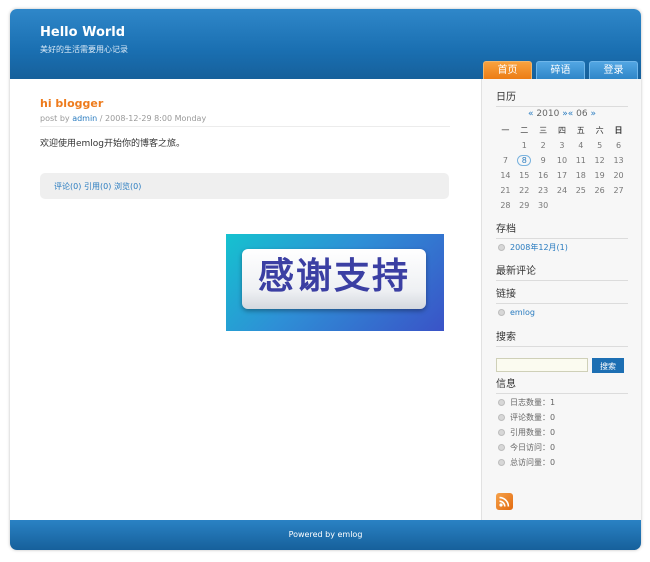 This screenshot has height=562, width=650. Describe the element at coordinates (593, 114) in the screenshot. I see `next-month-link: »` at that location.